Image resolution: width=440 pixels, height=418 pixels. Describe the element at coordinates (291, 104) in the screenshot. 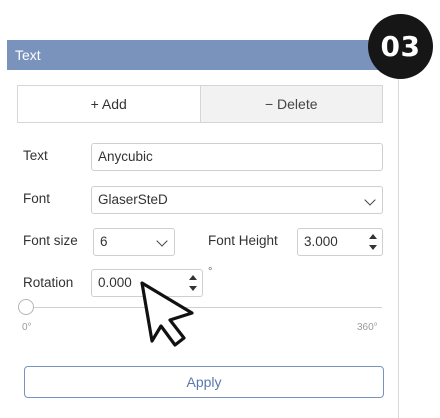

I see `delete-button: − Delete` at that location.